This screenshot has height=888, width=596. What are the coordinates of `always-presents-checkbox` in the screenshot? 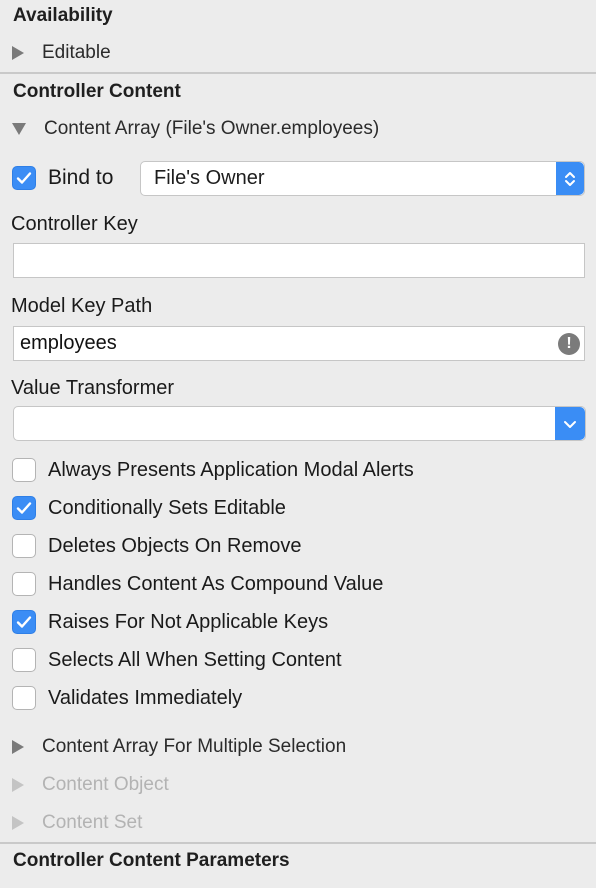 It's located at (24, 470).